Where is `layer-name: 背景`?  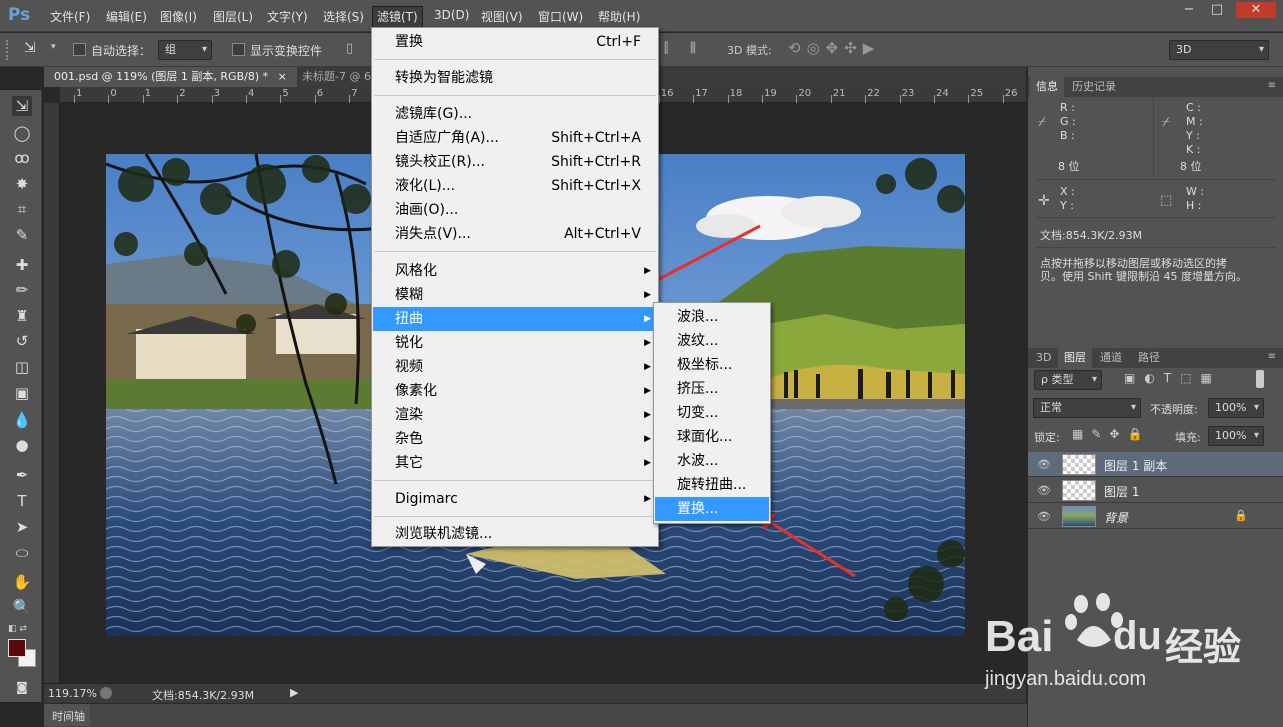
layer-name: 背景 is located at coordinates (1116, 517).